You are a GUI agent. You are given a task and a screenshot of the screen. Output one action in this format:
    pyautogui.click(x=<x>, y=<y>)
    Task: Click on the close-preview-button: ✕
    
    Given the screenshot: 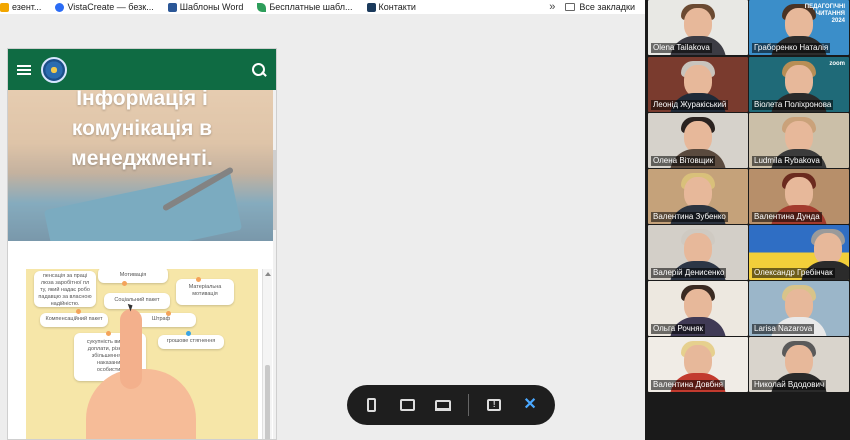 What is the action you would take?
    pyautogui.click(x=530, y=405)
    